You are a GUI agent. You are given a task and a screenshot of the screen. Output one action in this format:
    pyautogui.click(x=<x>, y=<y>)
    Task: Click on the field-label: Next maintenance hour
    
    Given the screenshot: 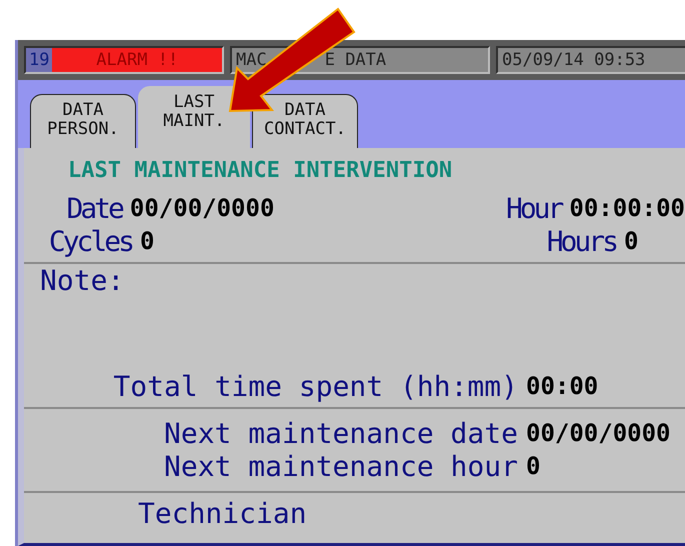 What is the action you would take?
    pyautogui.click(x=341, y=466)
    